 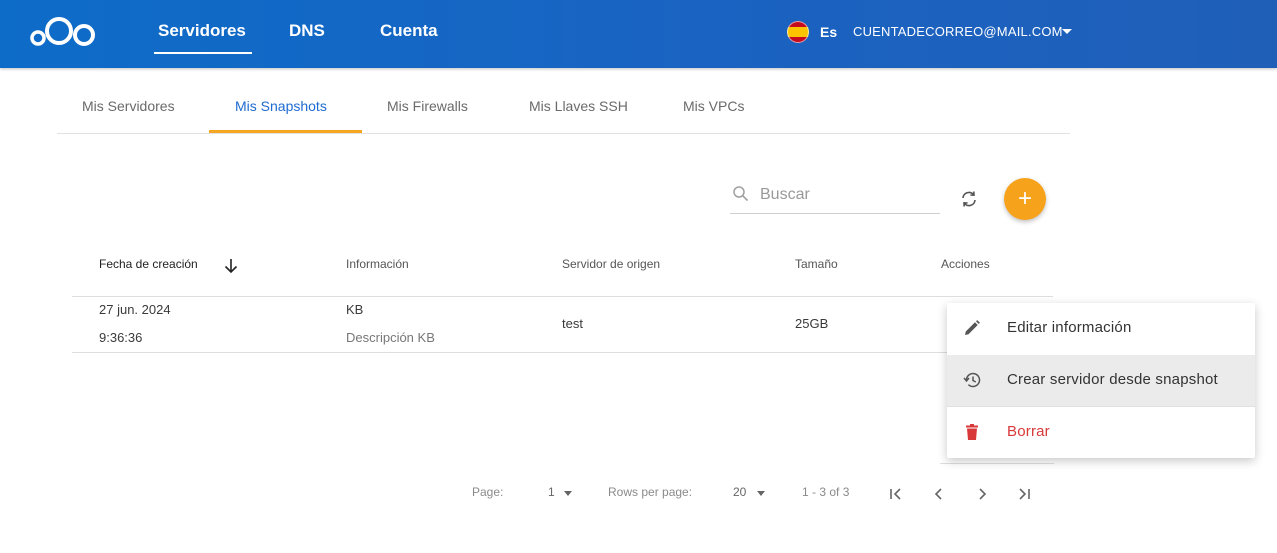 I want to click on arrow-down-sort-icon, so click(x=231, y=266).